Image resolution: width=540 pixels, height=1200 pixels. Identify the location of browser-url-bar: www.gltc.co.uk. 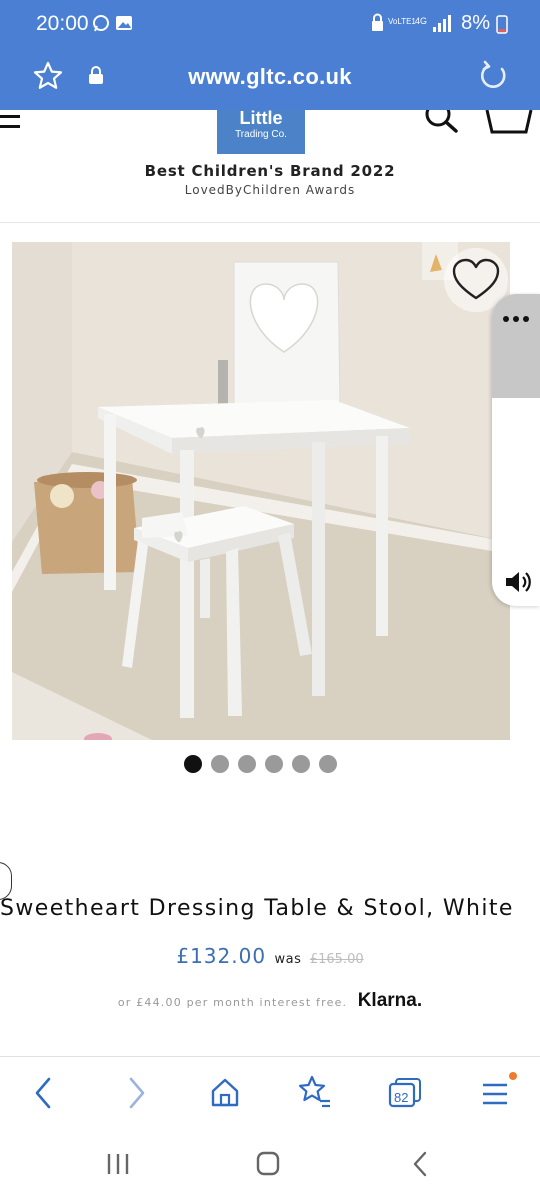
(270, 80).